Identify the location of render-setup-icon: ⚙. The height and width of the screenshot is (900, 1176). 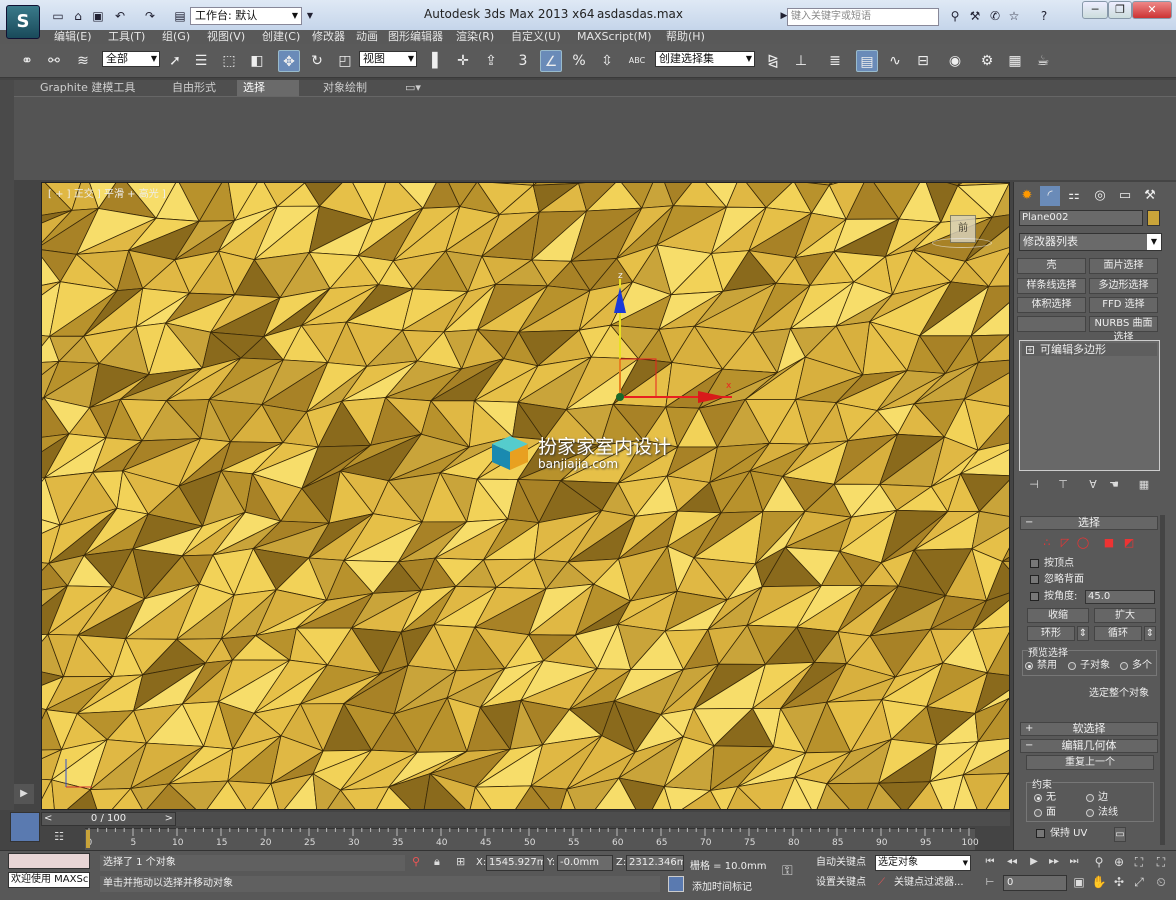
(987, 61).